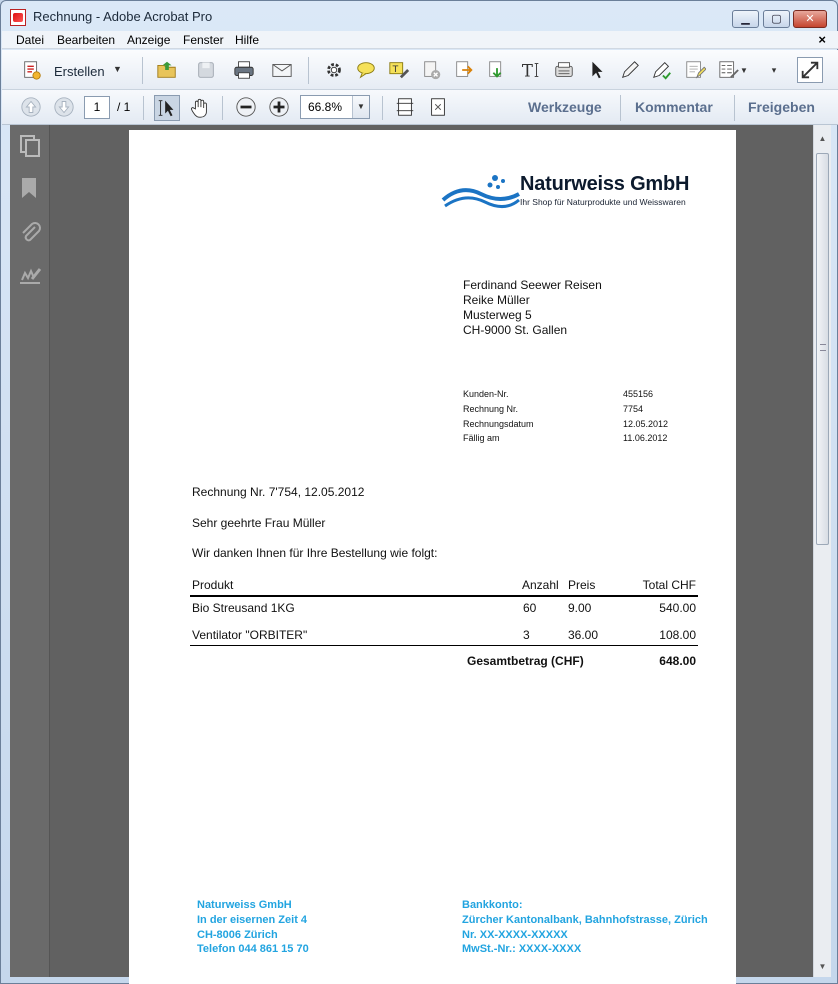 The image size is (838, 984). I want to click on title-bar: Rechnung - Adobe Acrobat Pro ▁ ▢ ✕, so click(419, 16).